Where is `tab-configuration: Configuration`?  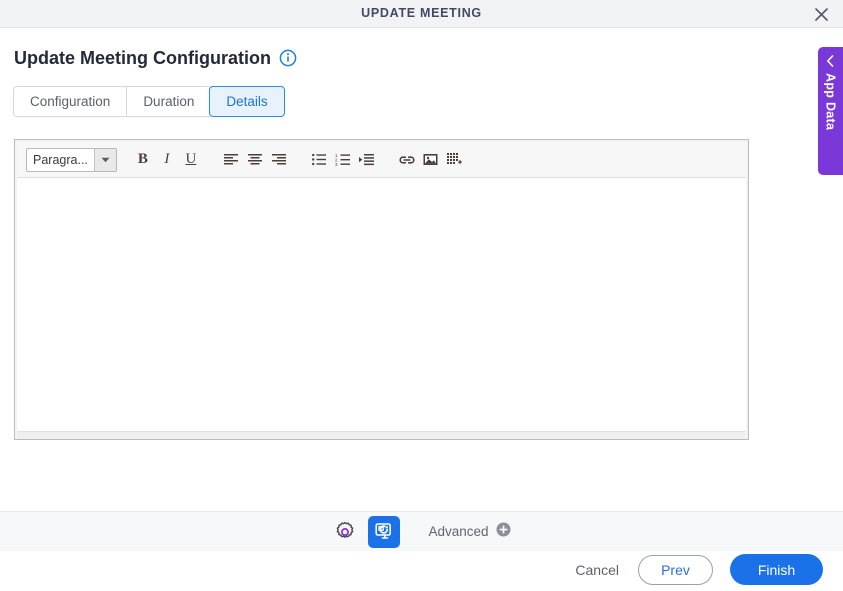 tab-configuration: Configuration is located at coordinates (70, 101).